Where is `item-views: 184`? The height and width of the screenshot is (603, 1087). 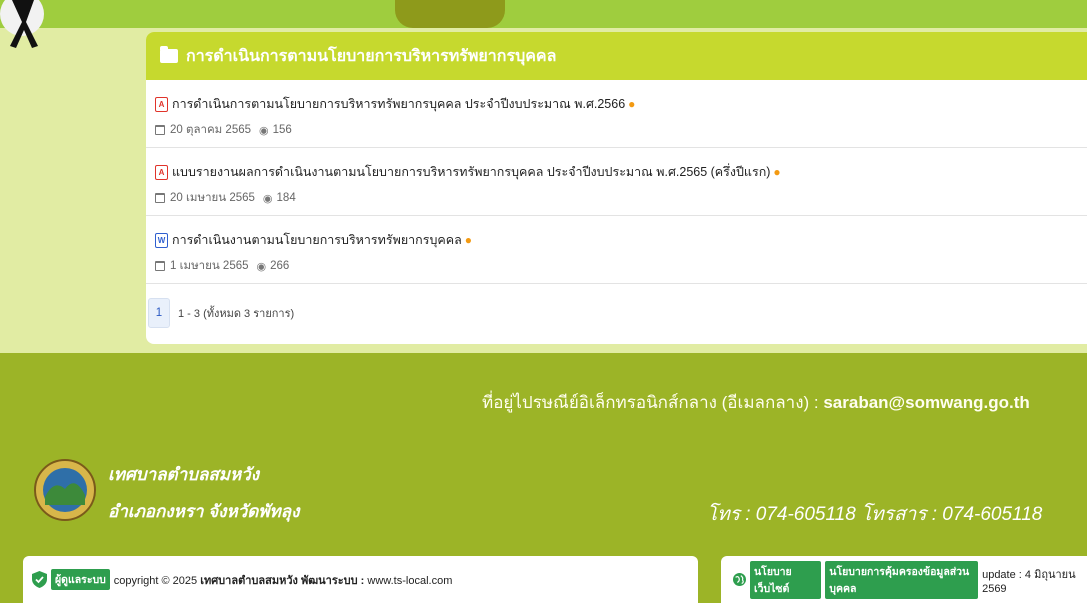
item-views: 184 is located at coordinates (286, 198).